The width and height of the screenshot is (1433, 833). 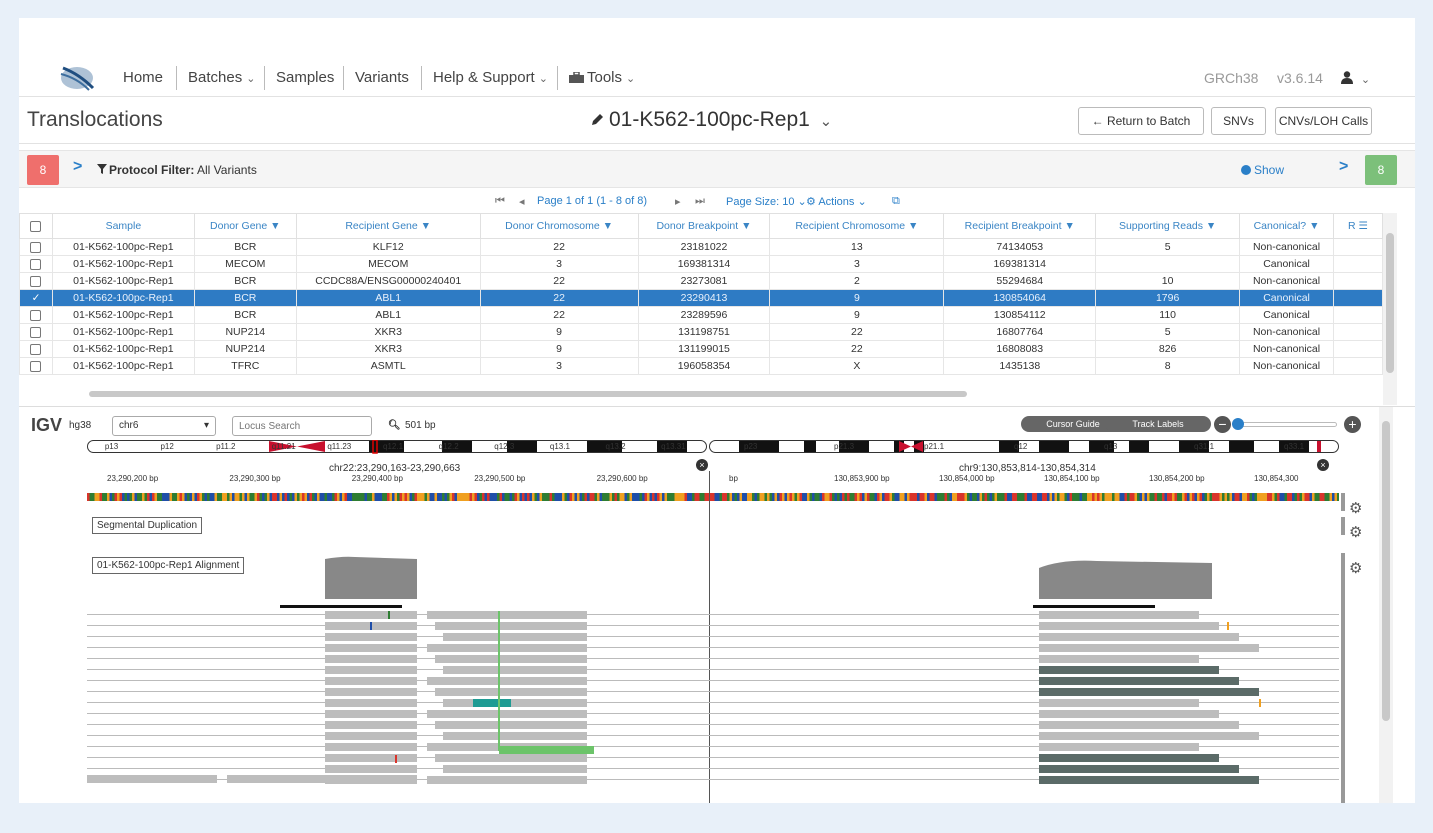 I want to click on protocol-filter: Protocol Filter: All Variants, so click(x=183, y=170).